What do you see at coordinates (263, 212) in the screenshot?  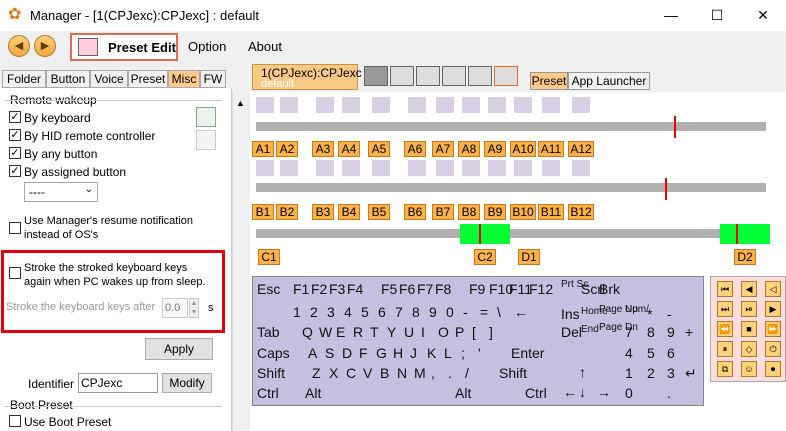 I see `label-b1: B1` at bounding box center [263, 212].